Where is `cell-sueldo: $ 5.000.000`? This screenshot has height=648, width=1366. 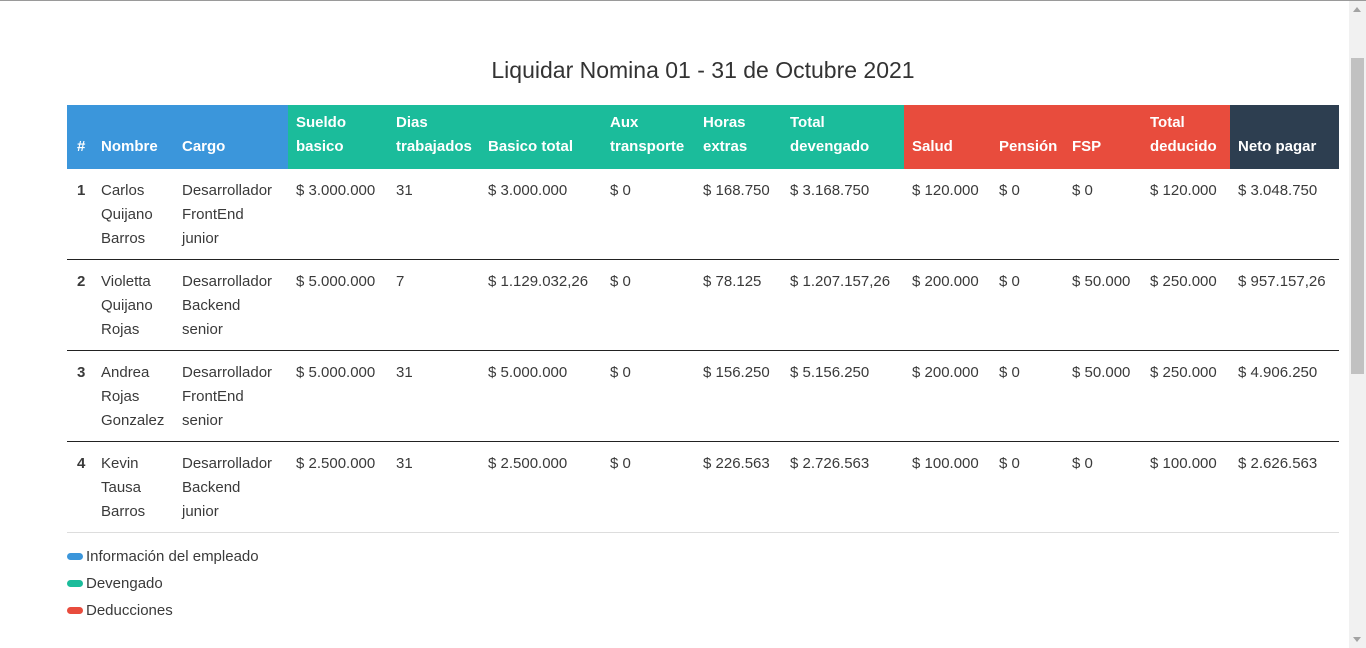 cell-sueldo: $ 5.000.000 is located at coordinates (338, 396).